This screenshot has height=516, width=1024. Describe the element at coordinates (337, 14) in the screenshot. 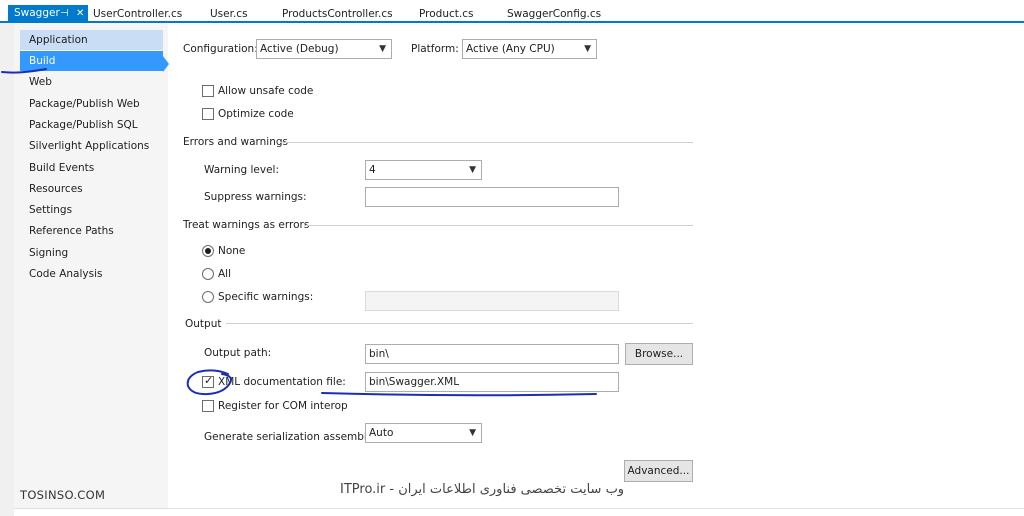

I see `tab-productscontroller: ProductsController.cs` at that location.